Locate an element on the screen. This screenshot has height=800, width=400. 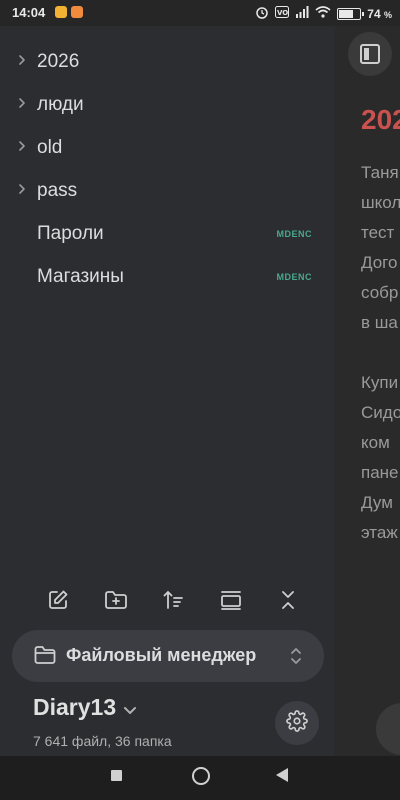
gear-icon is located at coordinates (297, 723).